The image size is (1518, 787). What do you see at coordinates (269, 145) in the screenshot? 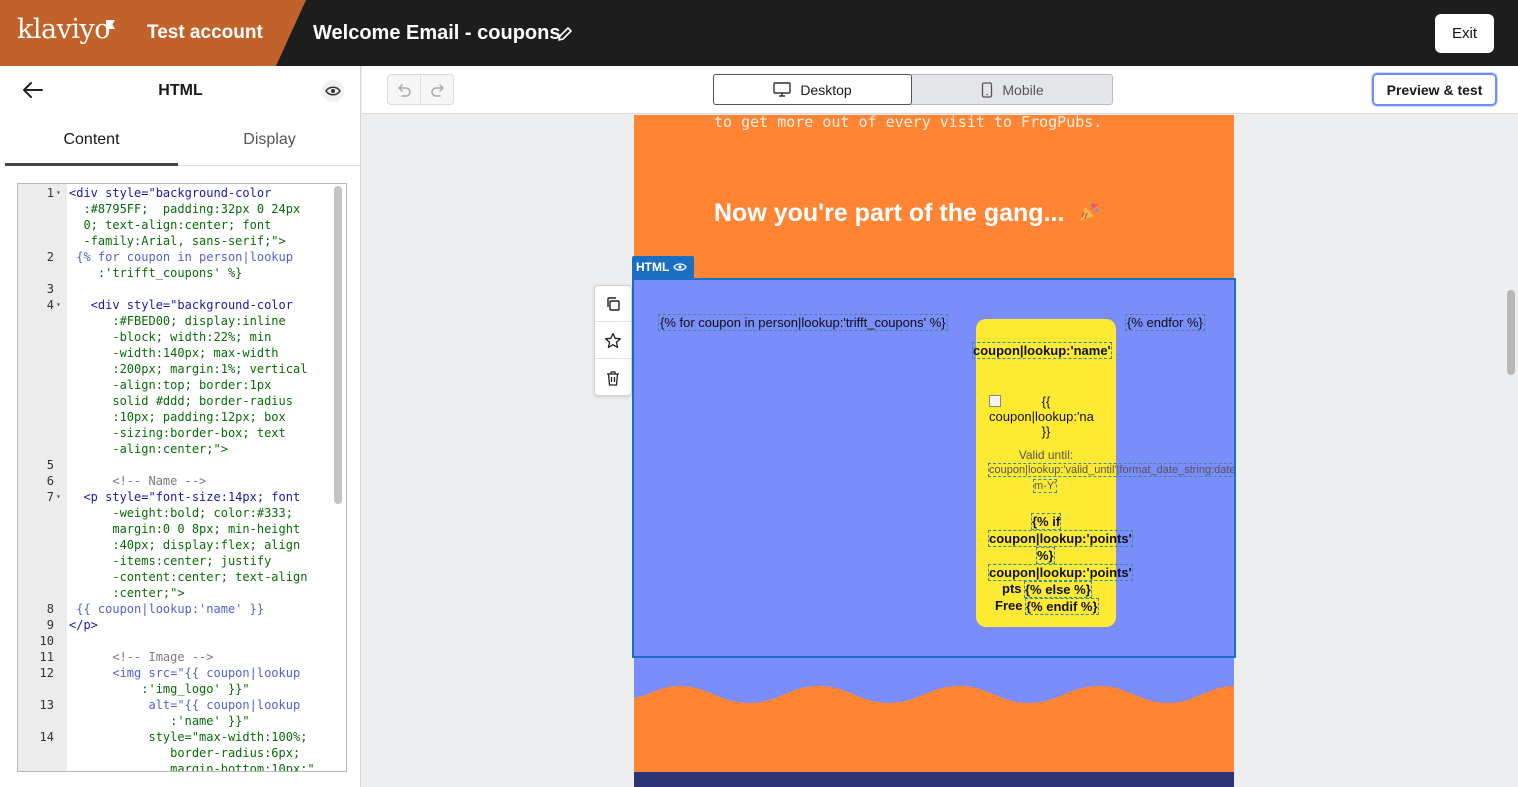
I see `tab-display: Display` at bounding box center [269, 145].